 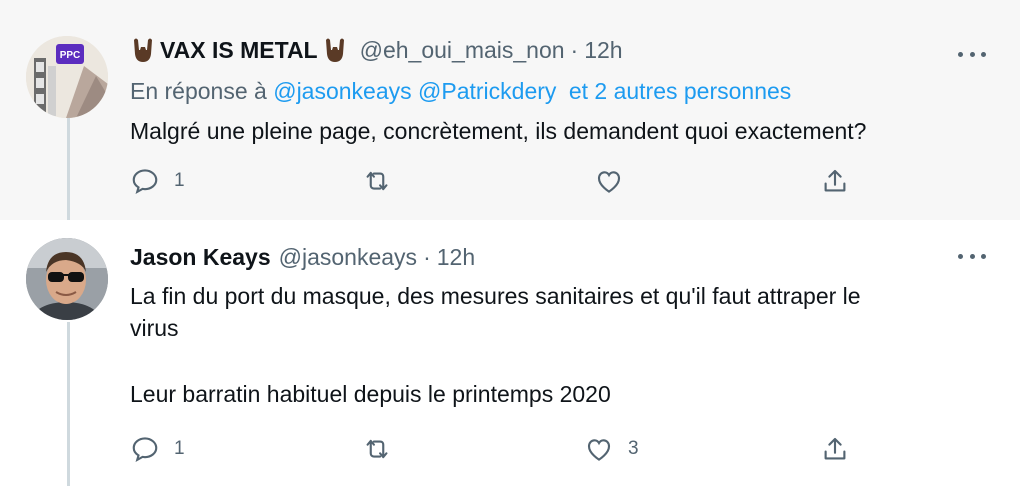 I want to click on tweet-header: Jason Keays @jasonkeays · 12h, so click(x=302, y=257).